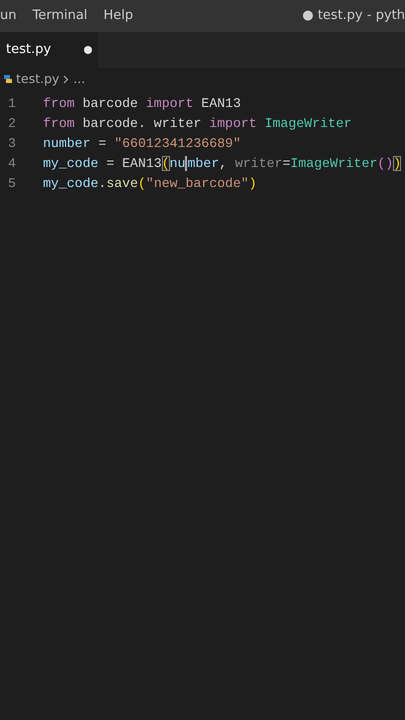  Describe the element at coordinates (118, 16) in the screenshot. I see `menu-item: Help` at that location.